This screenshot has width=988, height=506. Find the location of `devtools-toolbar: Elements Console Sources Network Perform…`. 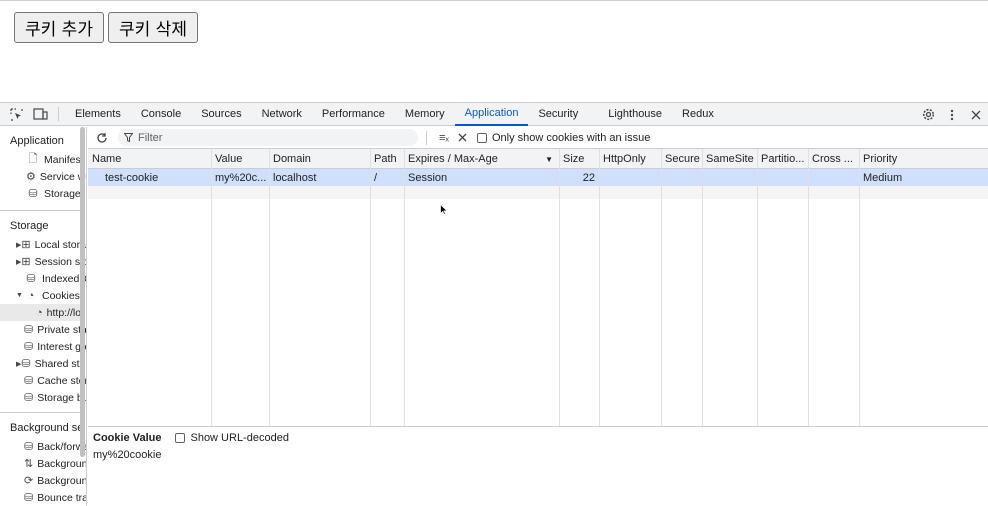

devtools-toolbar: Elements Console Sources Network Perform… is located at coordinates (494, 114).